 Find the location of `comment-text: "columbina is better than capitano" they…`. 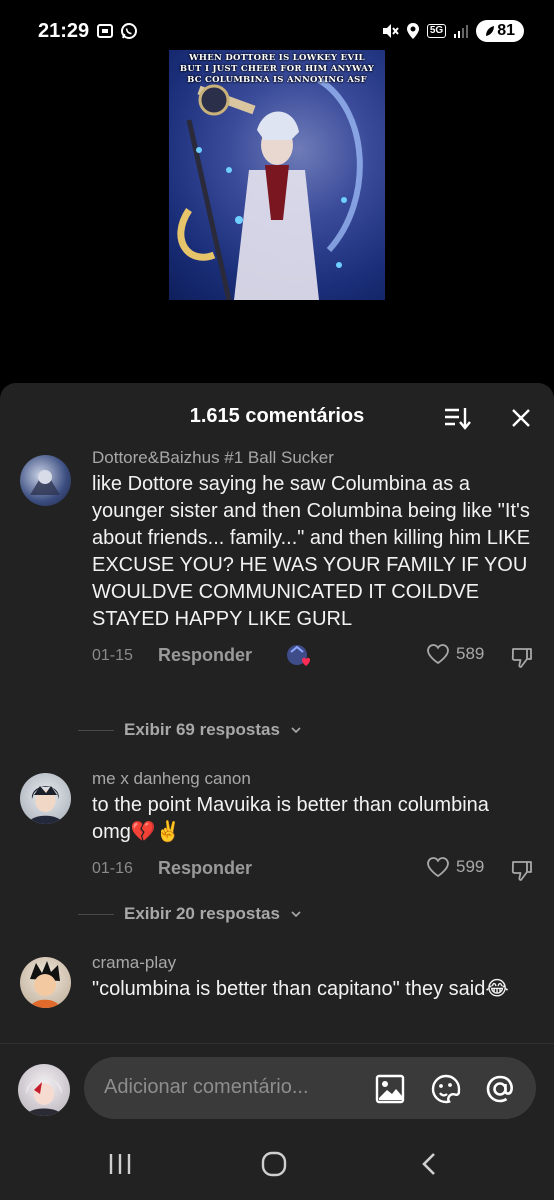

comment-text: "columbina is better than capitano" they… is located at coordinates (300, 989).